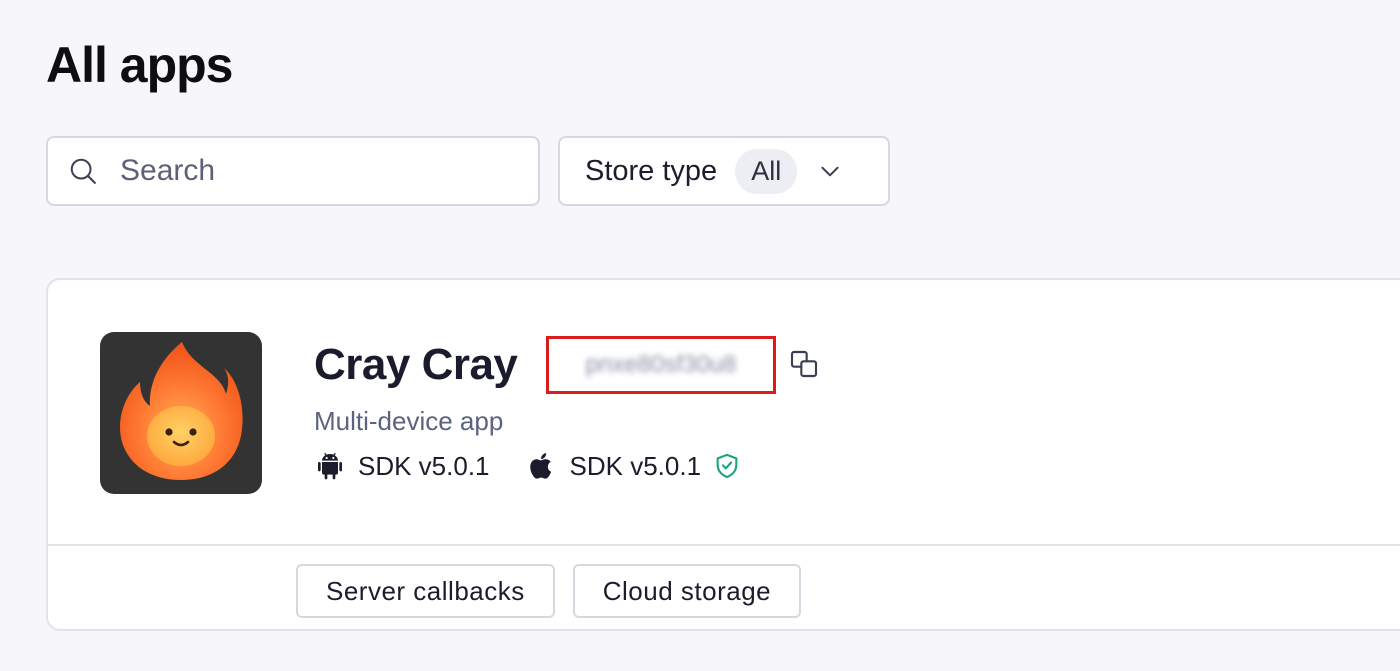 The width and height of the screenshot is (1400, 671). What do you see at coordinates (83, 171) in the screenshot?
I see `search-icon` at bounding box center [83, 171].